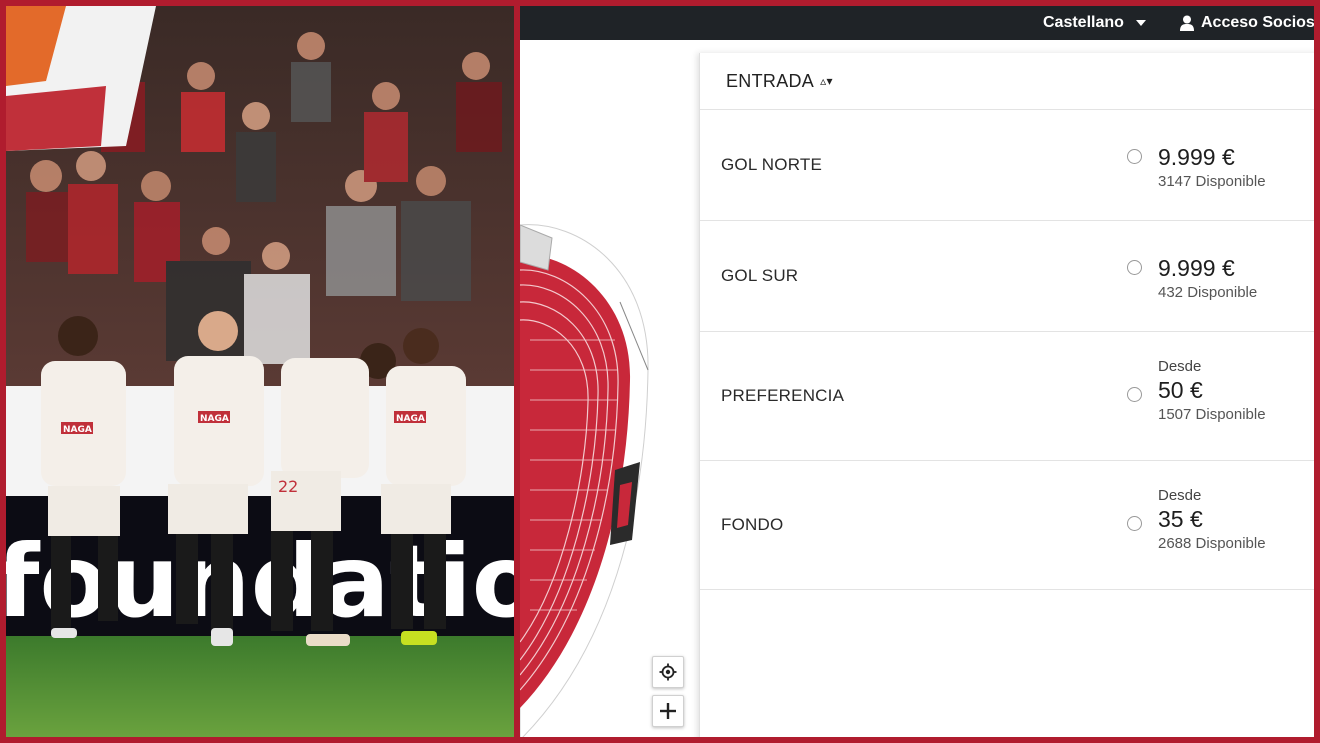  What do you see at coordinates (1187, 23) in the screenshot?
I see `user-icon` at bounding box center [1187, 23].